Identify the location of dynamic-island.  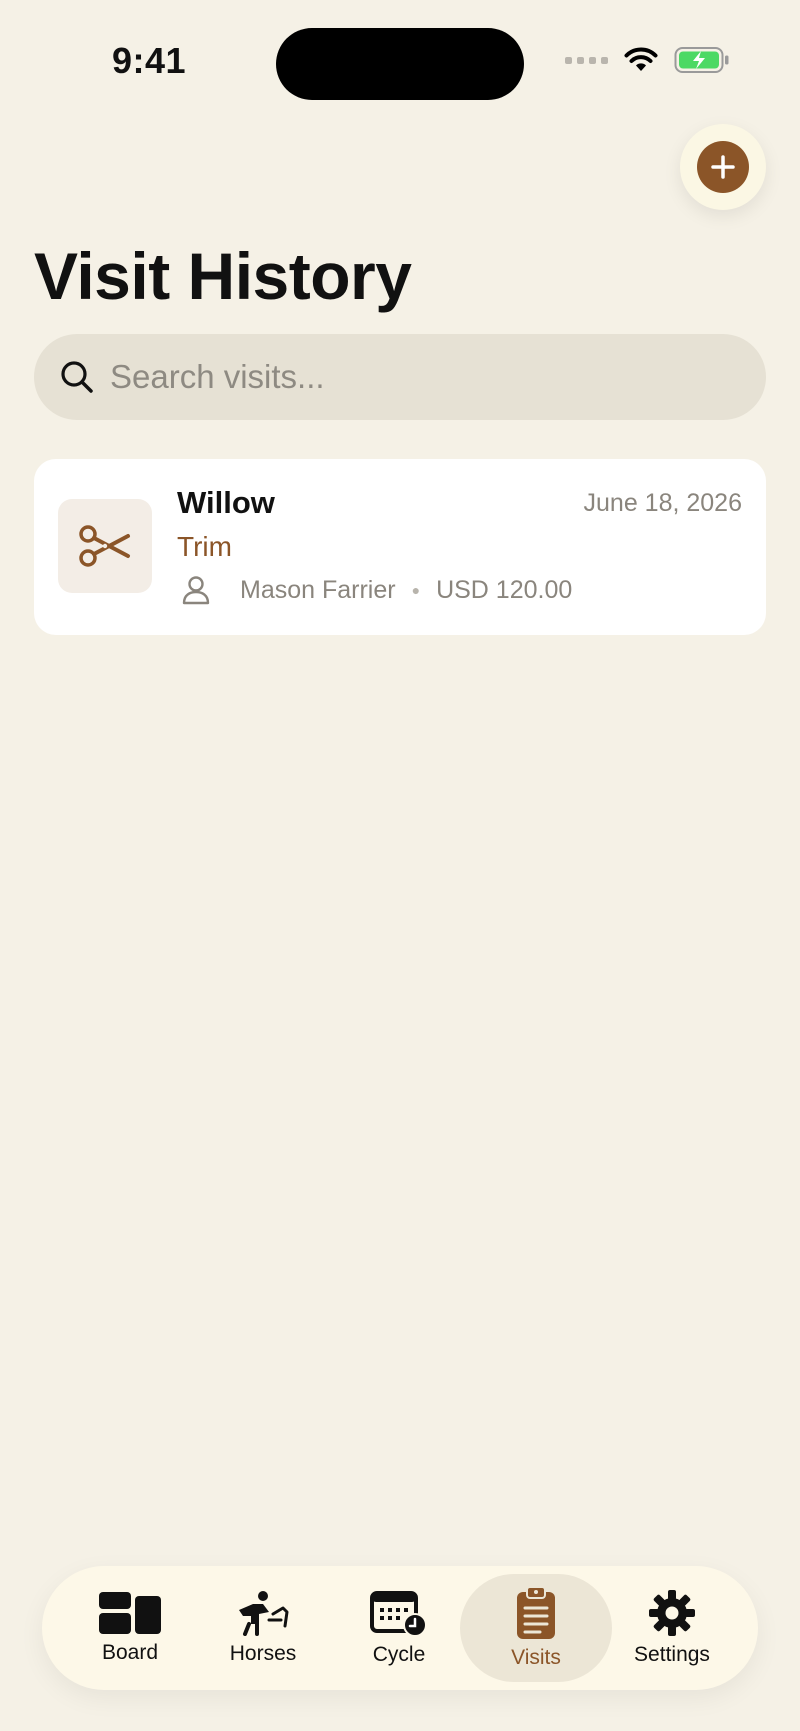
(400, 64).